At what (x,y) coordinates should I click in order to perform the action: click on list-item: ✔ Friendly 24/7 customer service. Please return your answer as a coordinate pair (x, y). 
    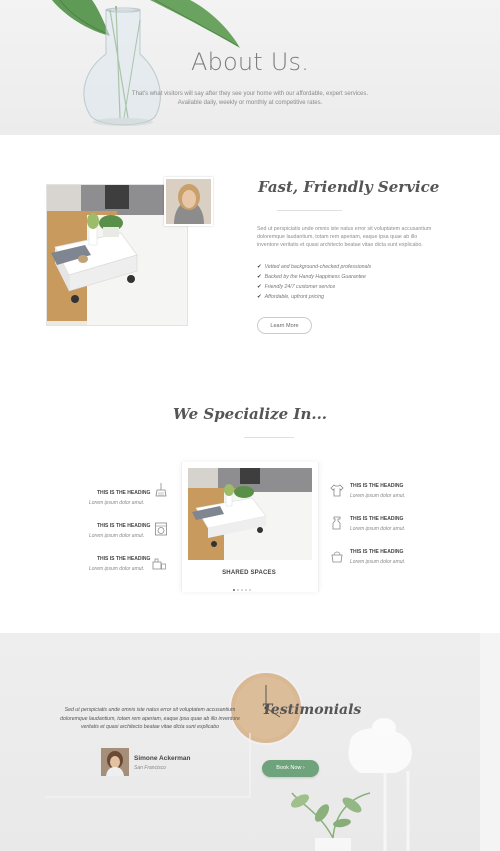
    Looking at the image, I should click on (347, 287).